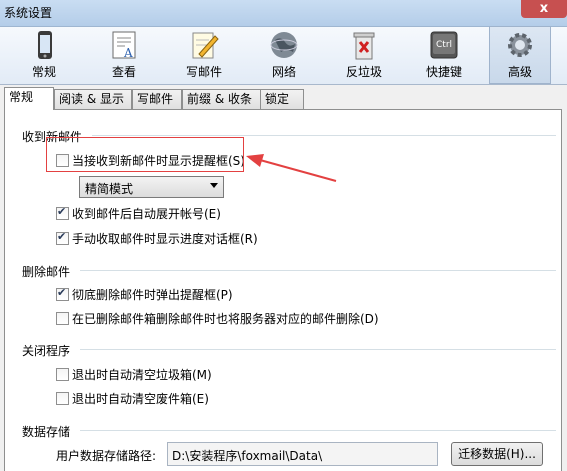 This screenshot has height=471, width=567. I want to click on tab-prefix-receipt: 前缀 & 收条, so click(222, 99).